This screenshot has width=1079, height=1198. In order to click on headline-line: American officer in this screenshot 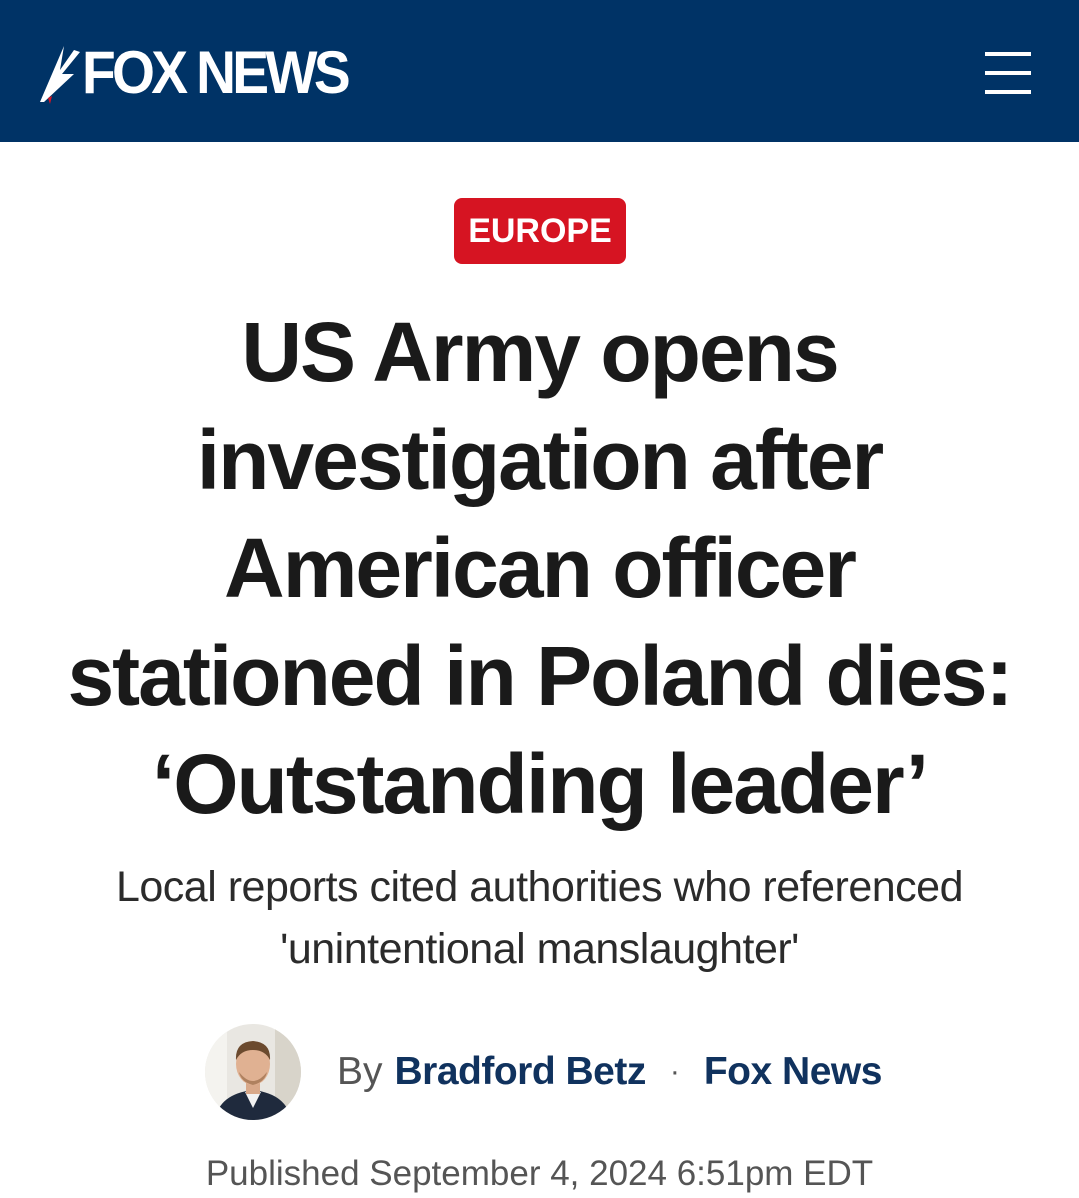, I will do `click(540, 568)`.